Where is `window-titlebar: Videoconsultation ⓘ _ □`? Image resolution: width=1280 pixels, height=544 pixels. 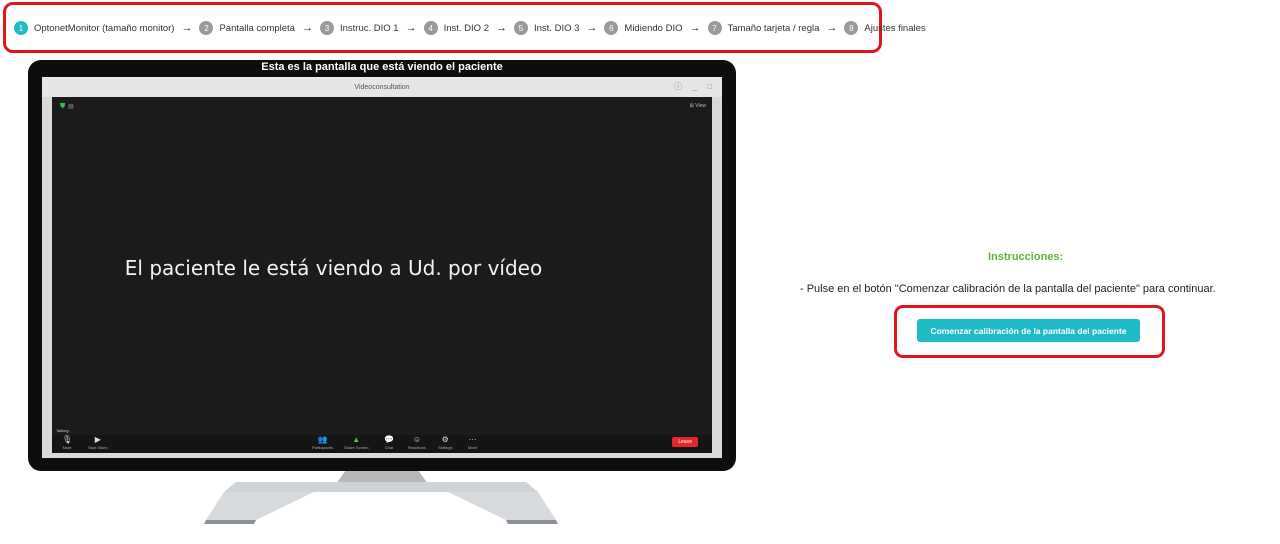
window-titlebar: Videoconsultation ⓘ _ □ is located at coordinates (382, 87).